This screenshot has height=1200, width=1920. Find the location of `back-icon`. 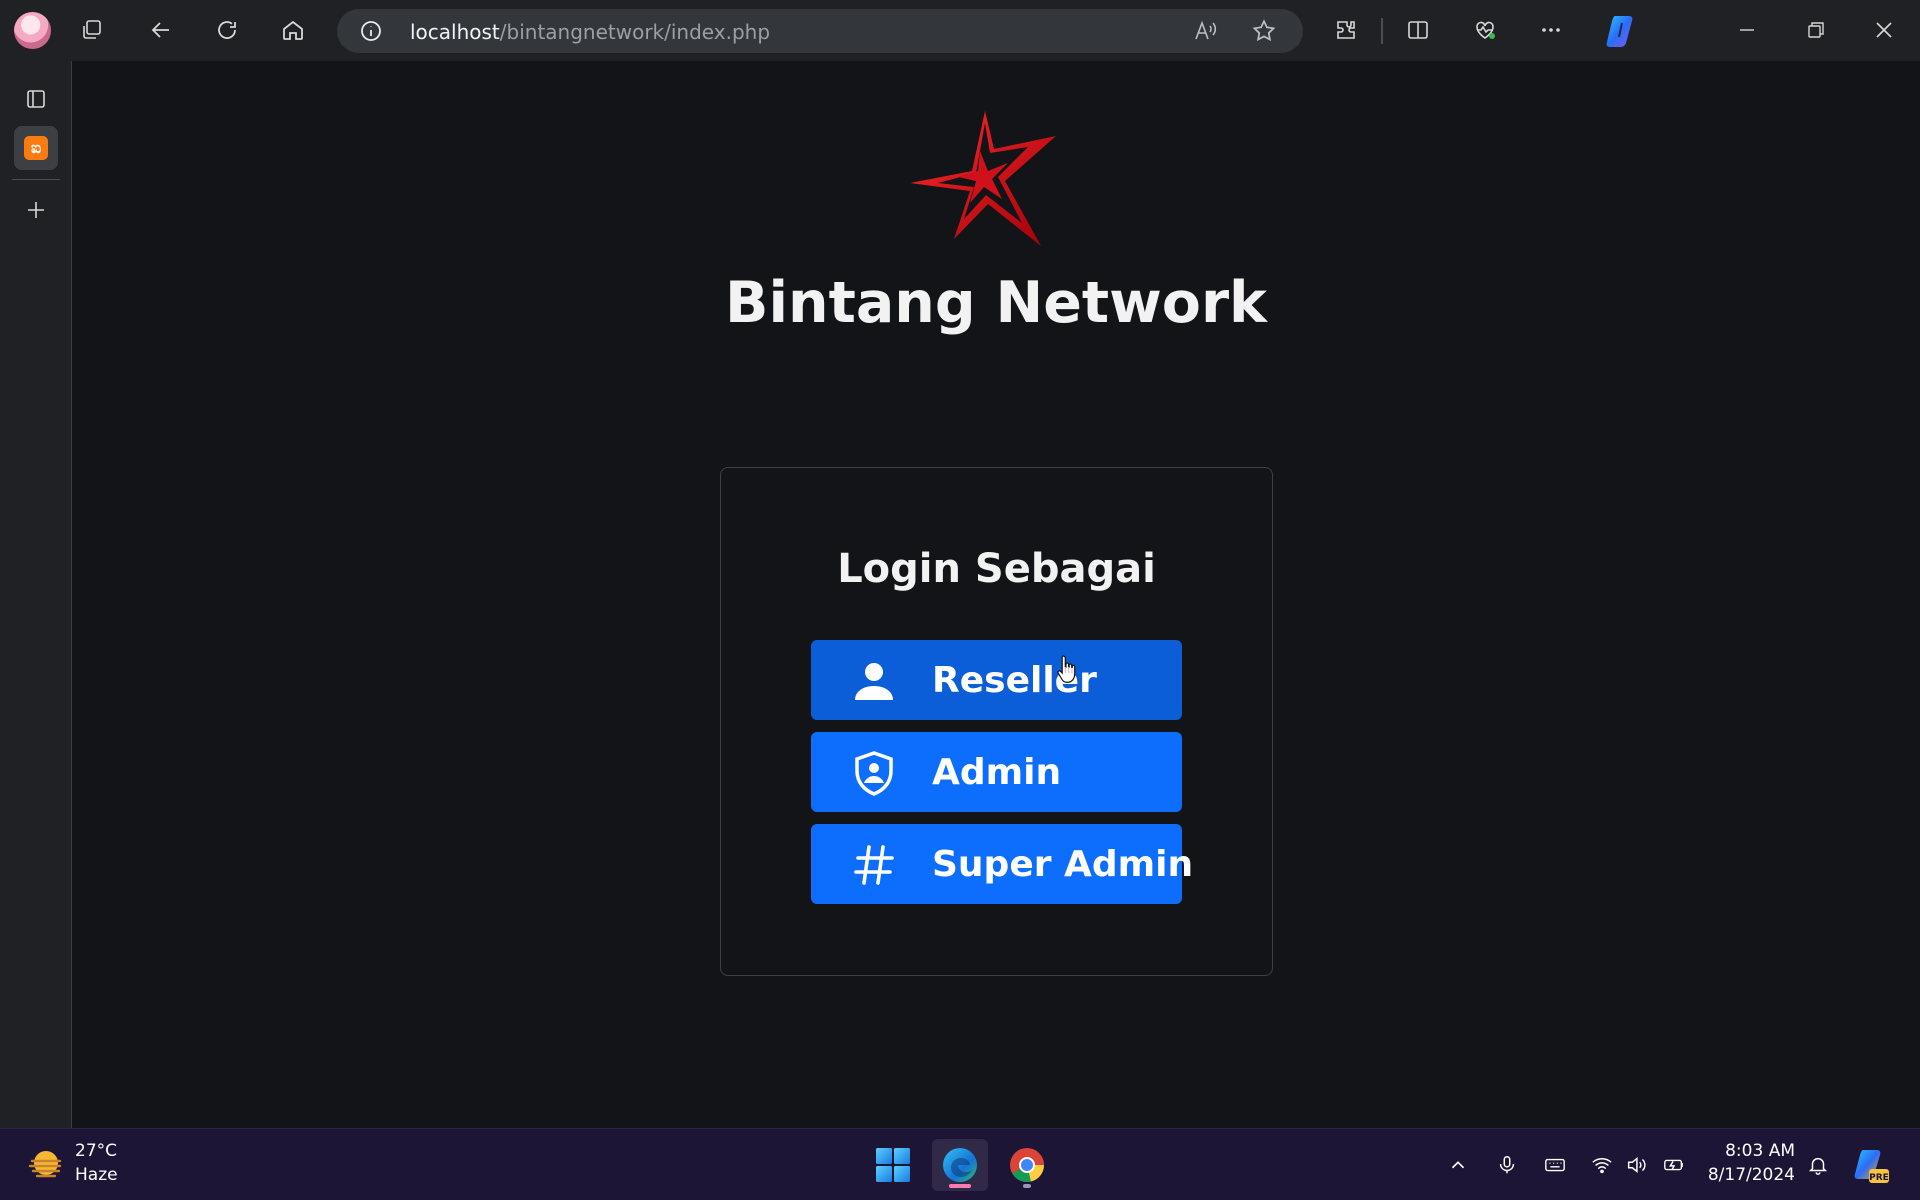

back-icon is located at coordinates (161, 30).